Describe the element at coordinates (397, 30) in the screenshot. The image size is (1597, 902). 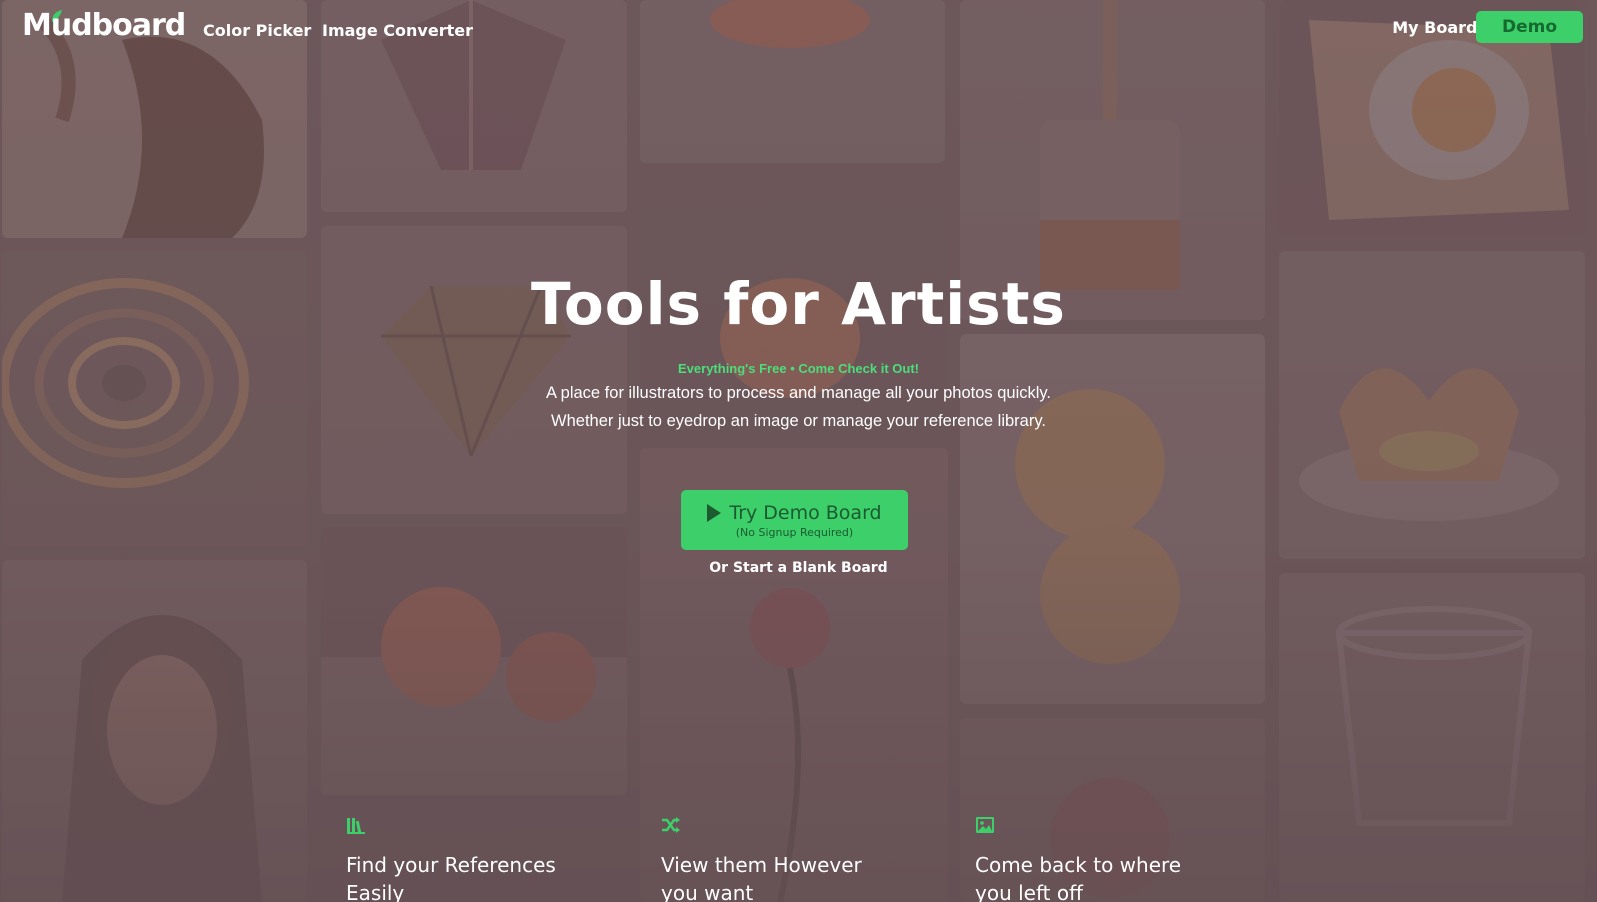
I see `nav-image-converter: Image Converter` at that location.